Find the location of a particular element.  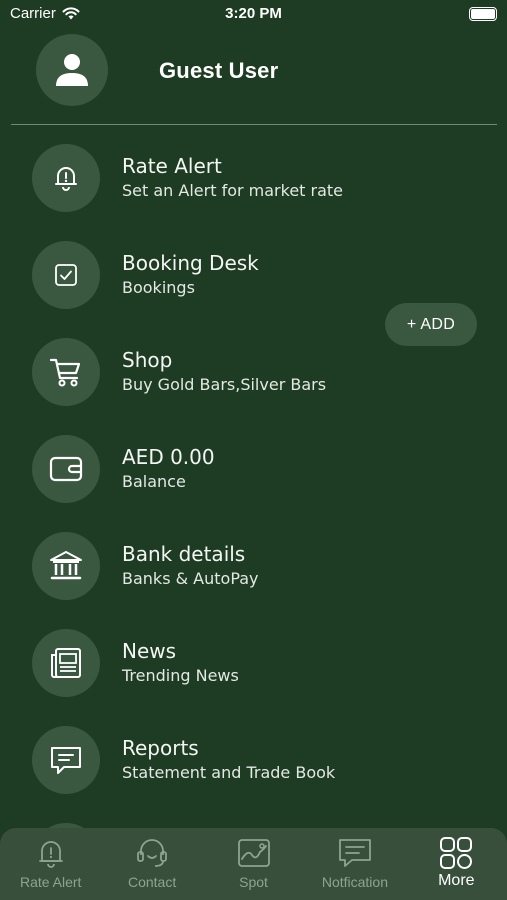

tab-rate-alert: Rate Alert is located at coordinates (50, 864).